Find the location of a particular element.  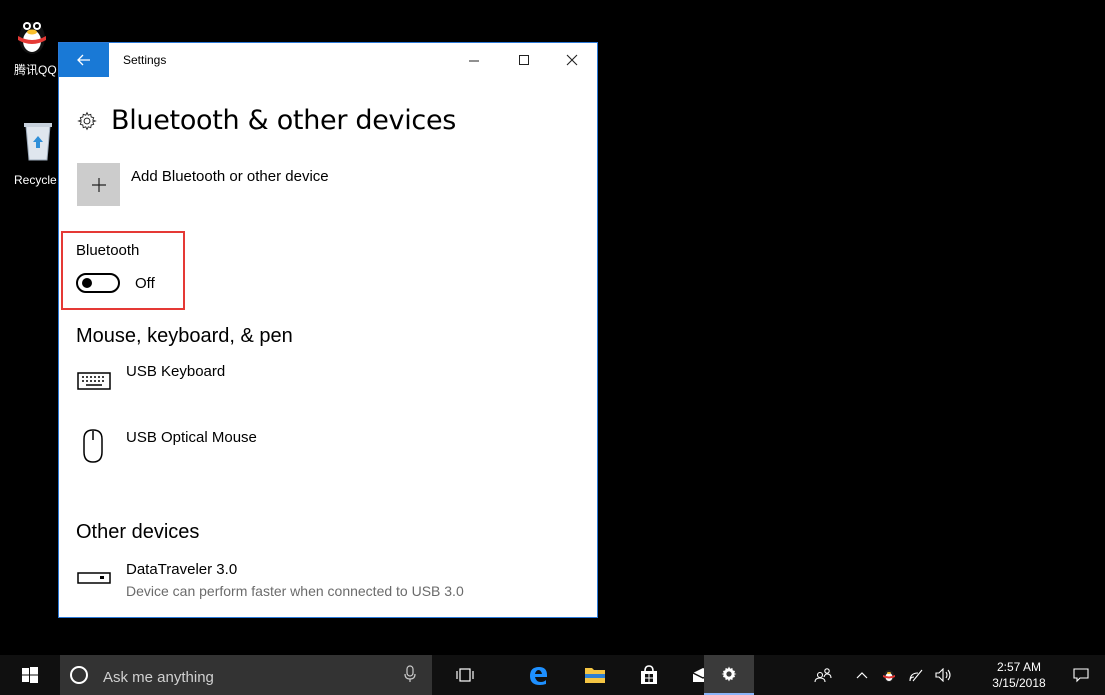

recycle-bin-icon is located at coordinates (38, 142).